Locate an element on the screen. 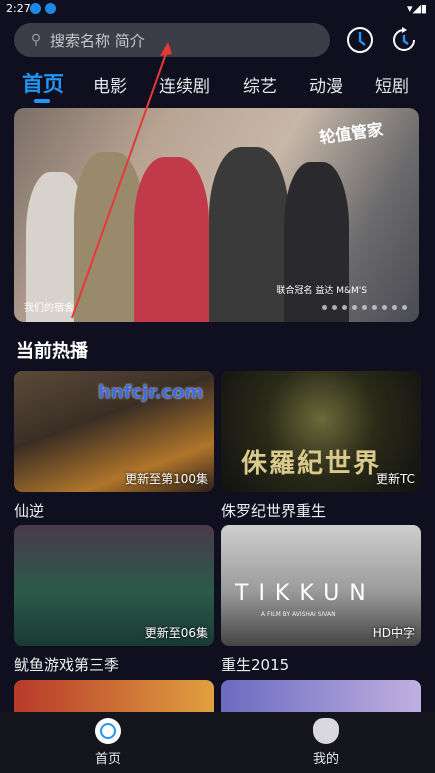  nav-profile-label: 我的 is located at coordinates (325, 759).